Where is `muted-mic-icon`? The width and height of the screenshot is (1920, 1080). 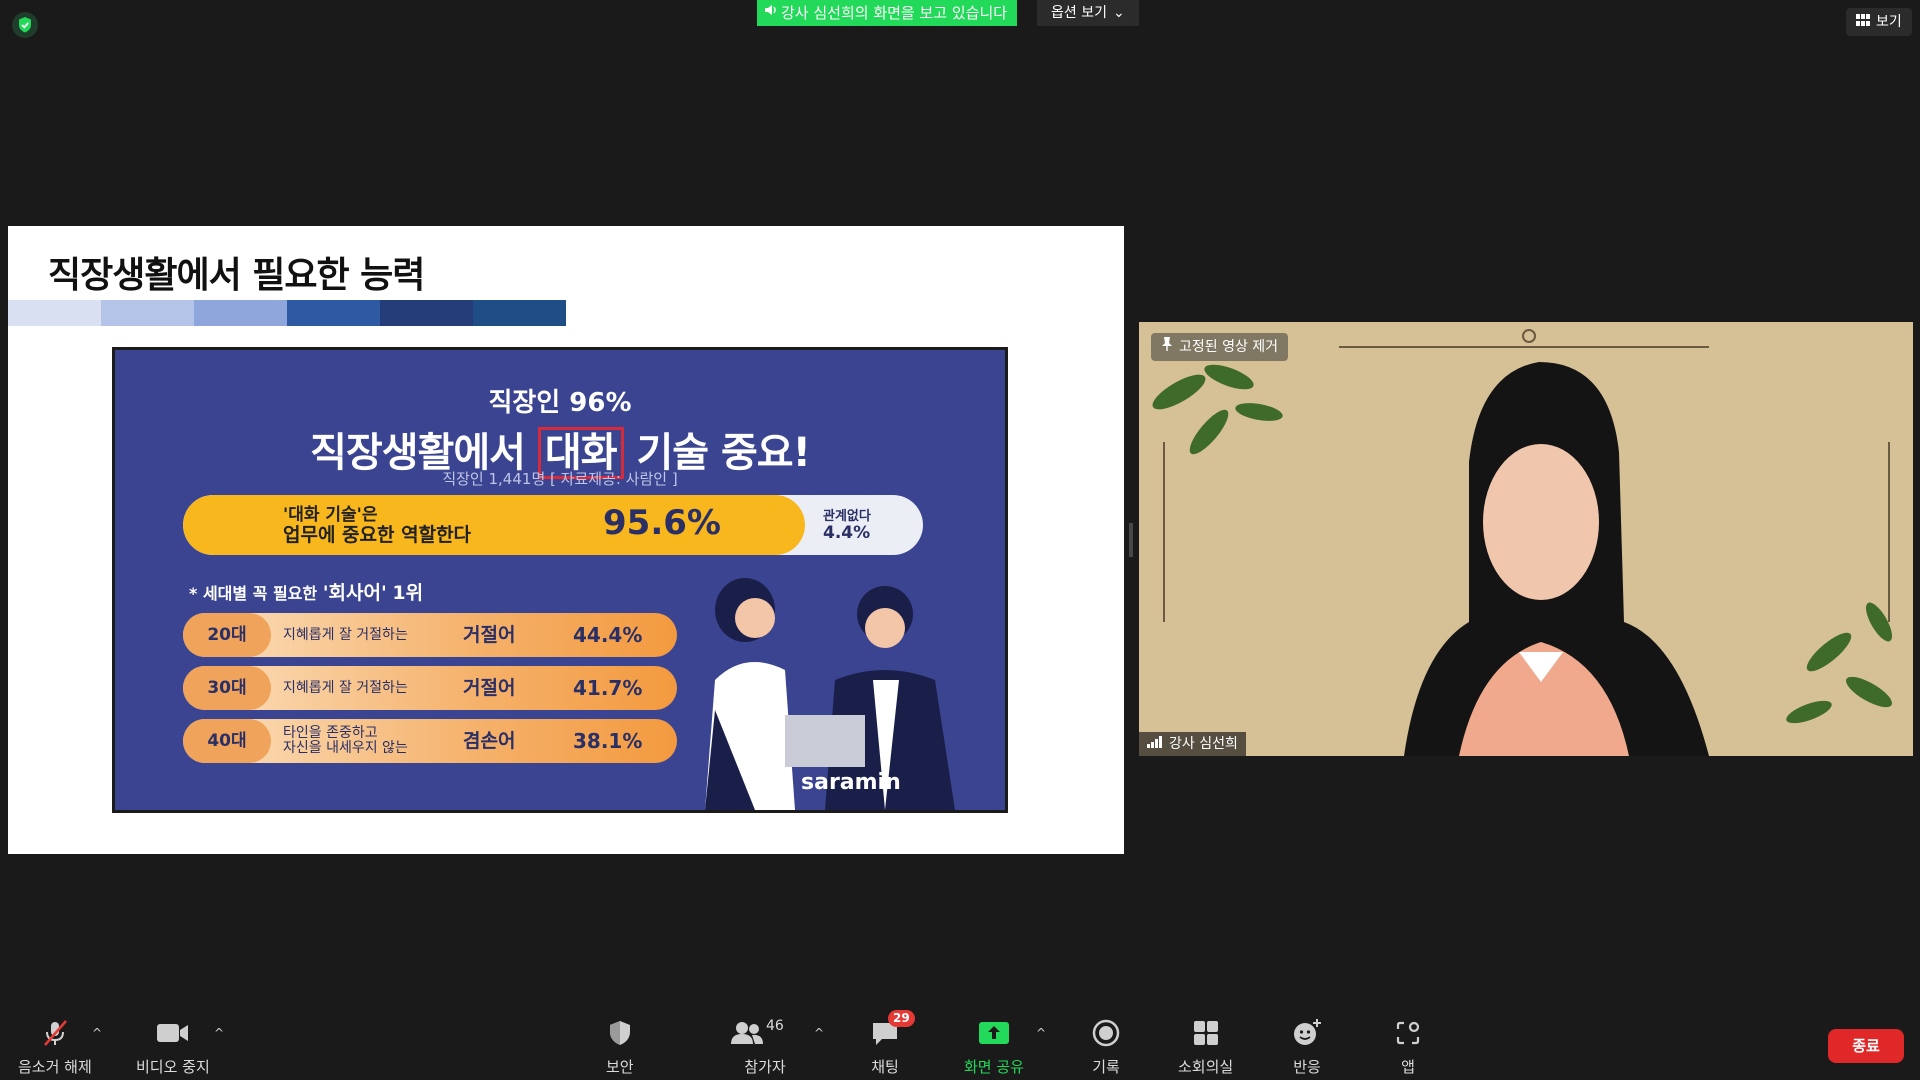 muted-mic-icon is located at coordinates (55, 1033).